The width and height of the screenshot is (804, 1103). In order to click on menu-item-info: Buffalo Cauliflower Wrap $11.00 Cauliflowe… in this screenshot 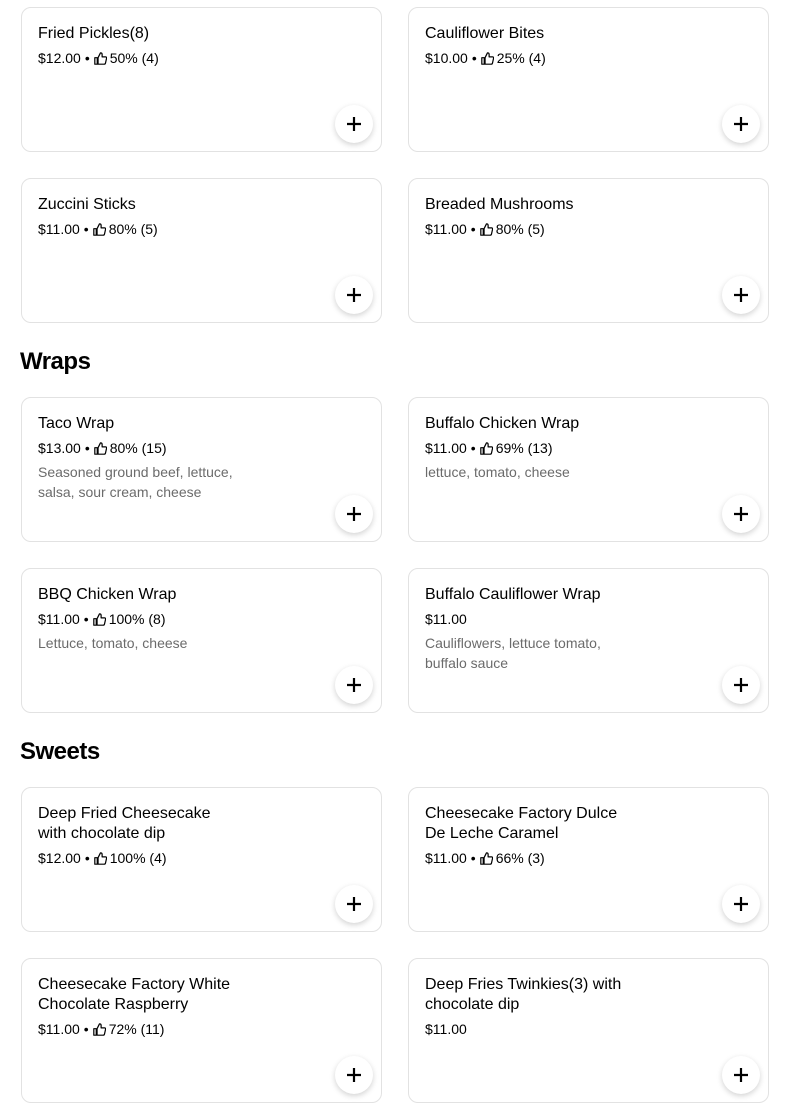, I will do `click(525, 629)`.